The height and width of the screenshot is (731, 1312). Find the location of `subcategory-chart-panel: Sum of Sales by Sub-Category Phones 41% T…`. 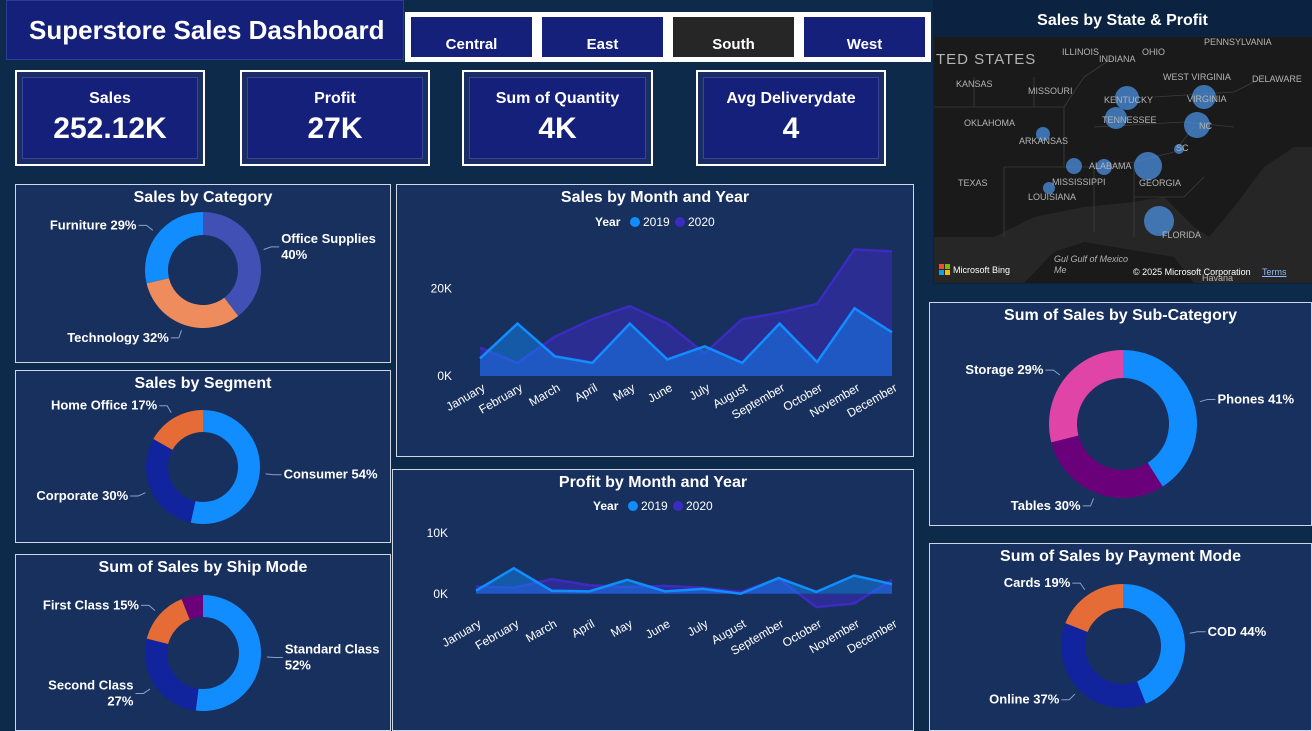

subcategory-chart-panel: Sum of Sales by Sub-Category Phones 41% T… is located at coordinates (1120, 414).